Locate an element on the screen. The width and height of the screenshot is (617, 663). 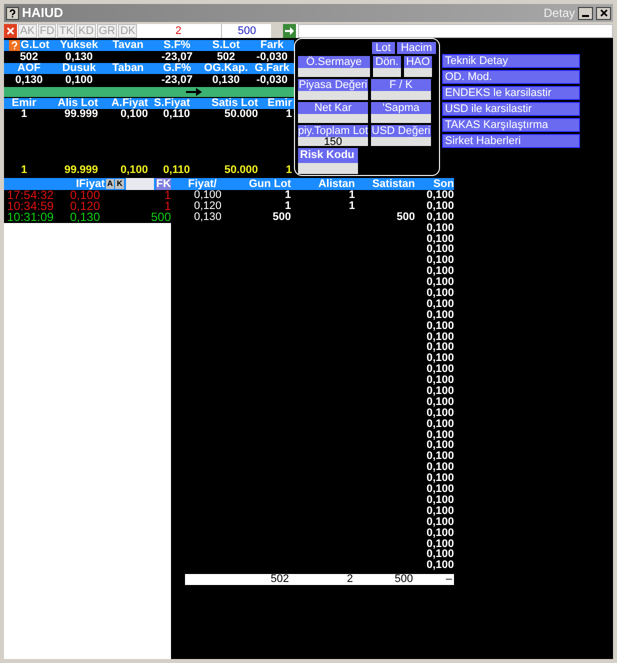
column-header: Yuksek is located at coordinates (79, 45).